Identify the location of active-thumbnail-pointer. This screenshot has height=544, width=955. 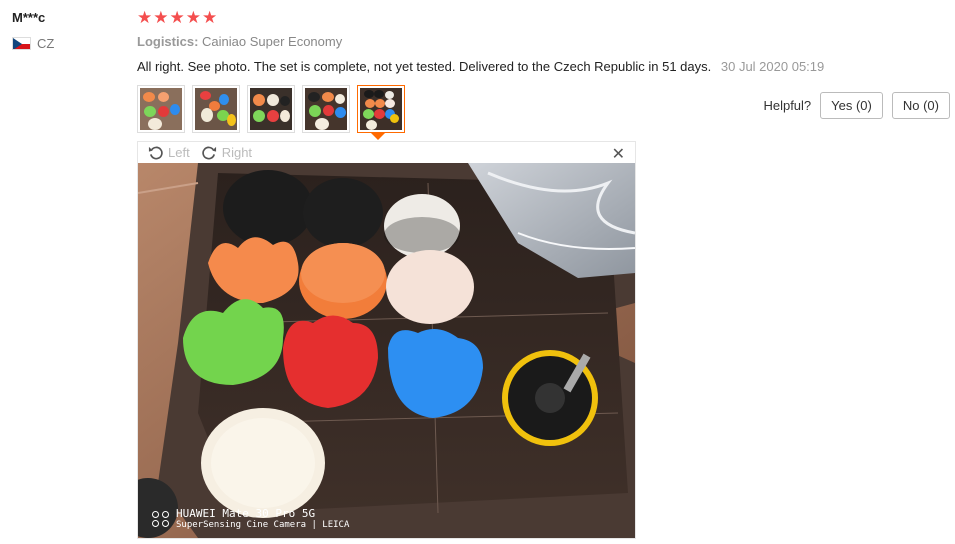
(378, 136).